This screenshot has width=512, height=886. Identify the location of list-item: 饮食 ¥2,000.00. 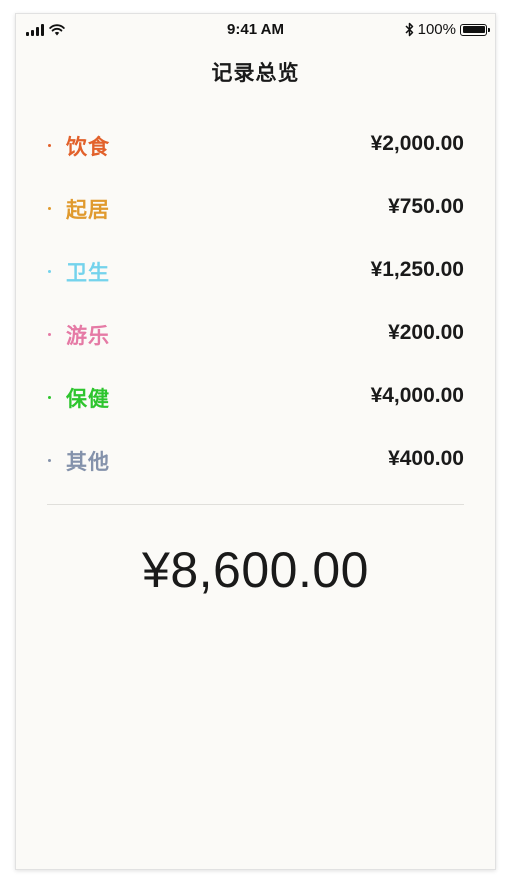
(256, 145).